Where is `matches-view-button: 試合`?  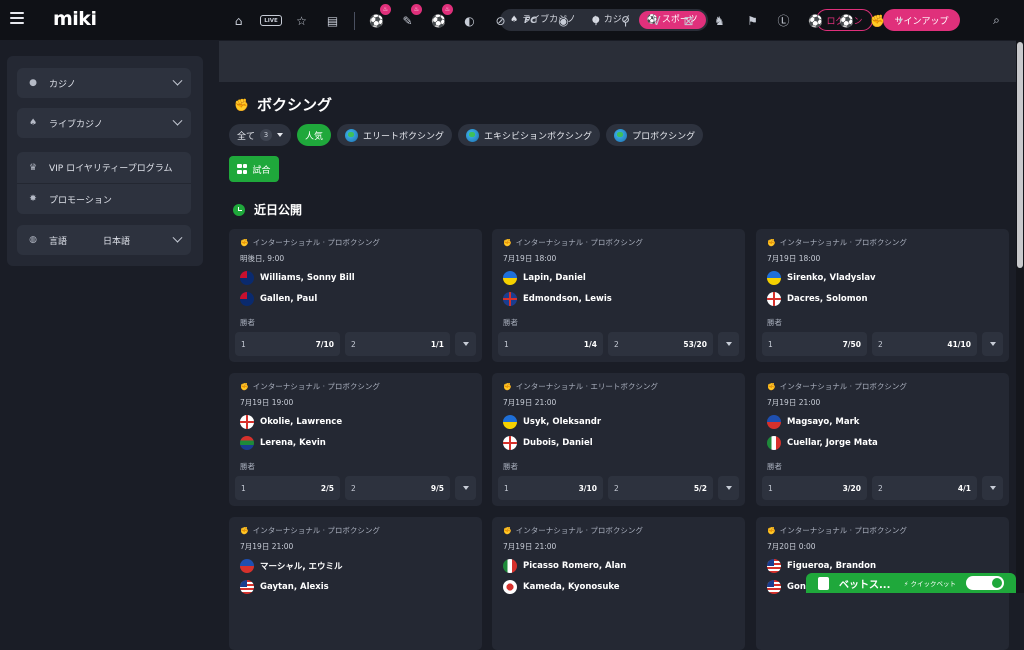 matches-view-button: 試合 is located at coordinates (254, 169).